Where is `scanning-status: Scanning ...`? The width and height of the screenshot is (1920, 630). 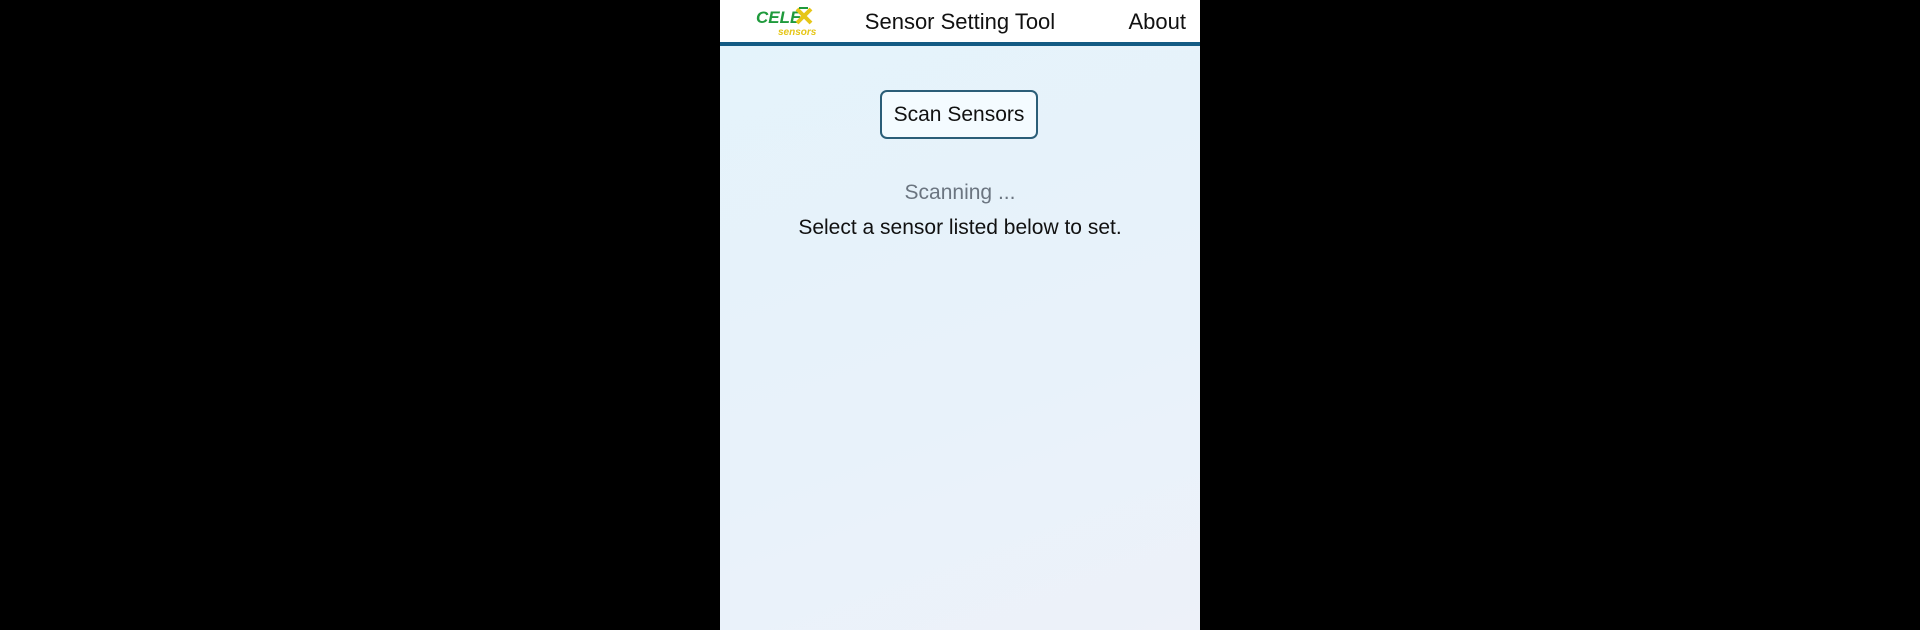
scanning-status: Scanning ... is located at coordinates (960, 192).